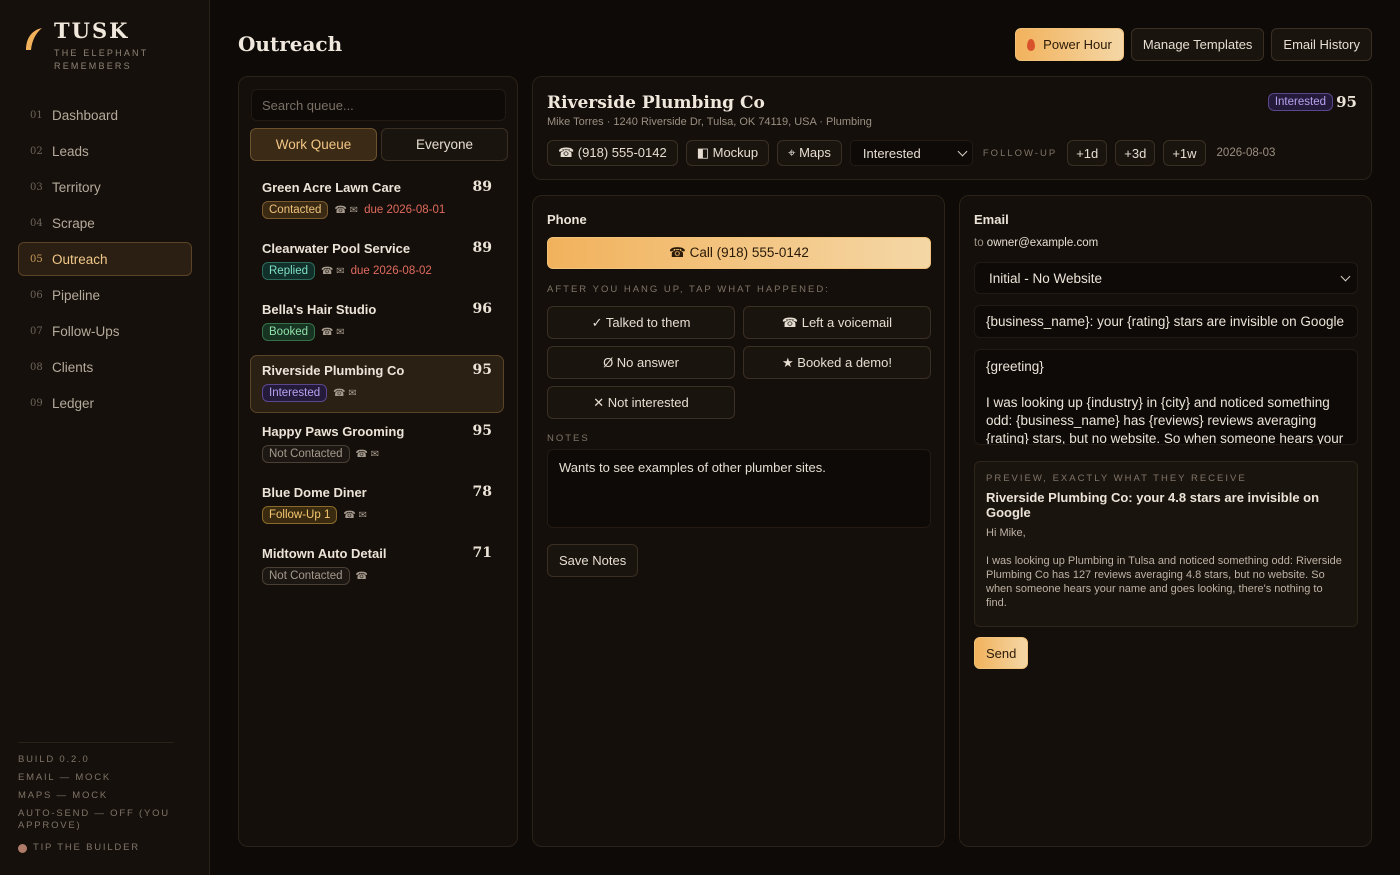 This screenshot has height=875, width=1400. Describe the element at coordinates (1036, 243) in the screenshot. I see `email-recipient: to owner@example.com` at that location.